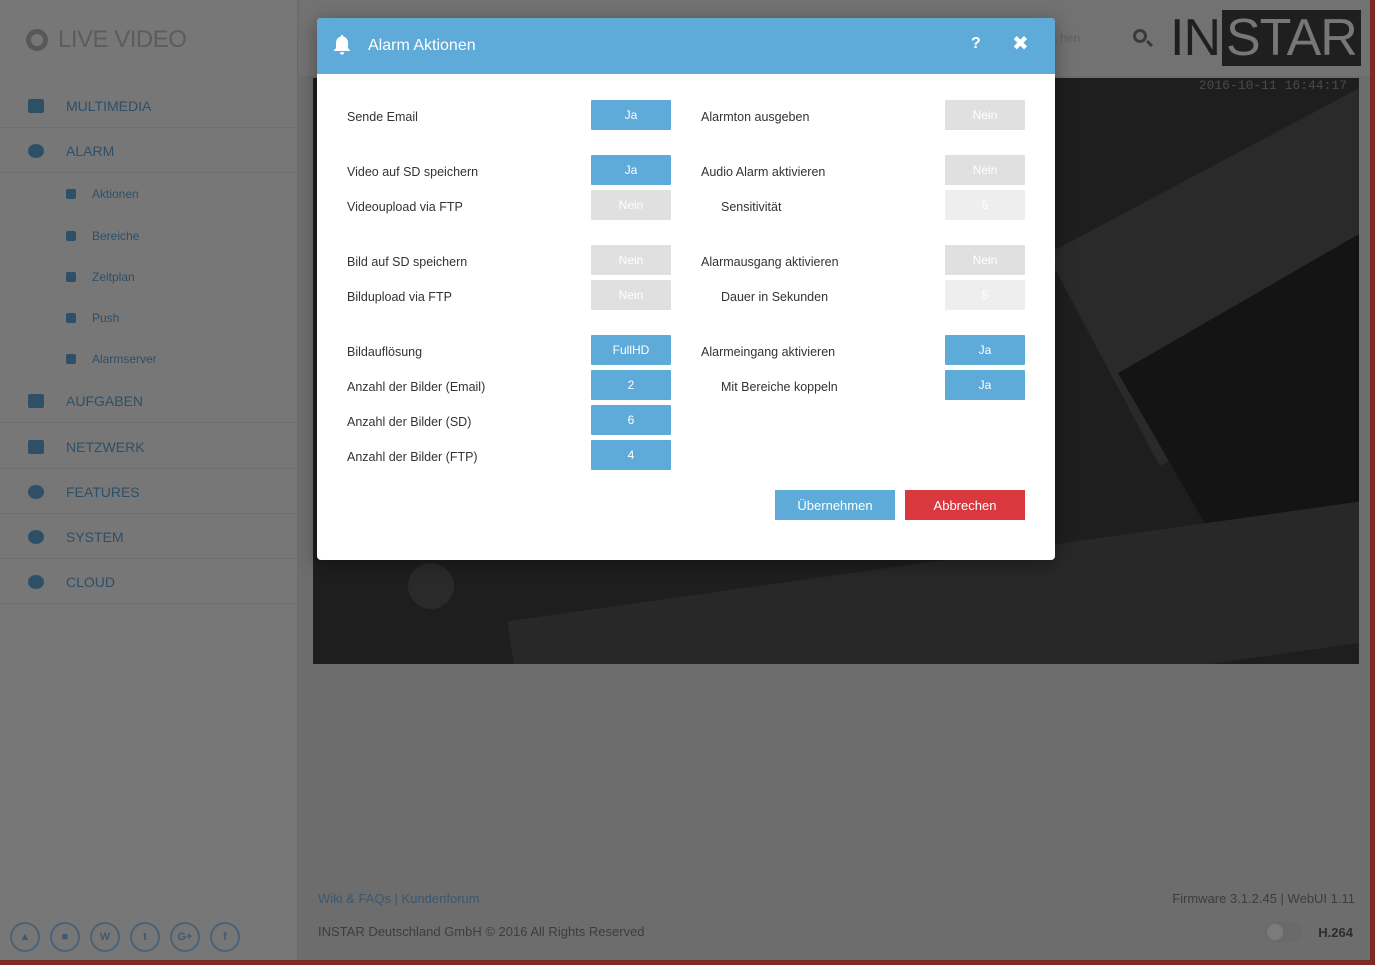 Image resolution: width=1375 pixels, height=965 pixels. I want to click on count-sd-select: 6, so click(631, 420).